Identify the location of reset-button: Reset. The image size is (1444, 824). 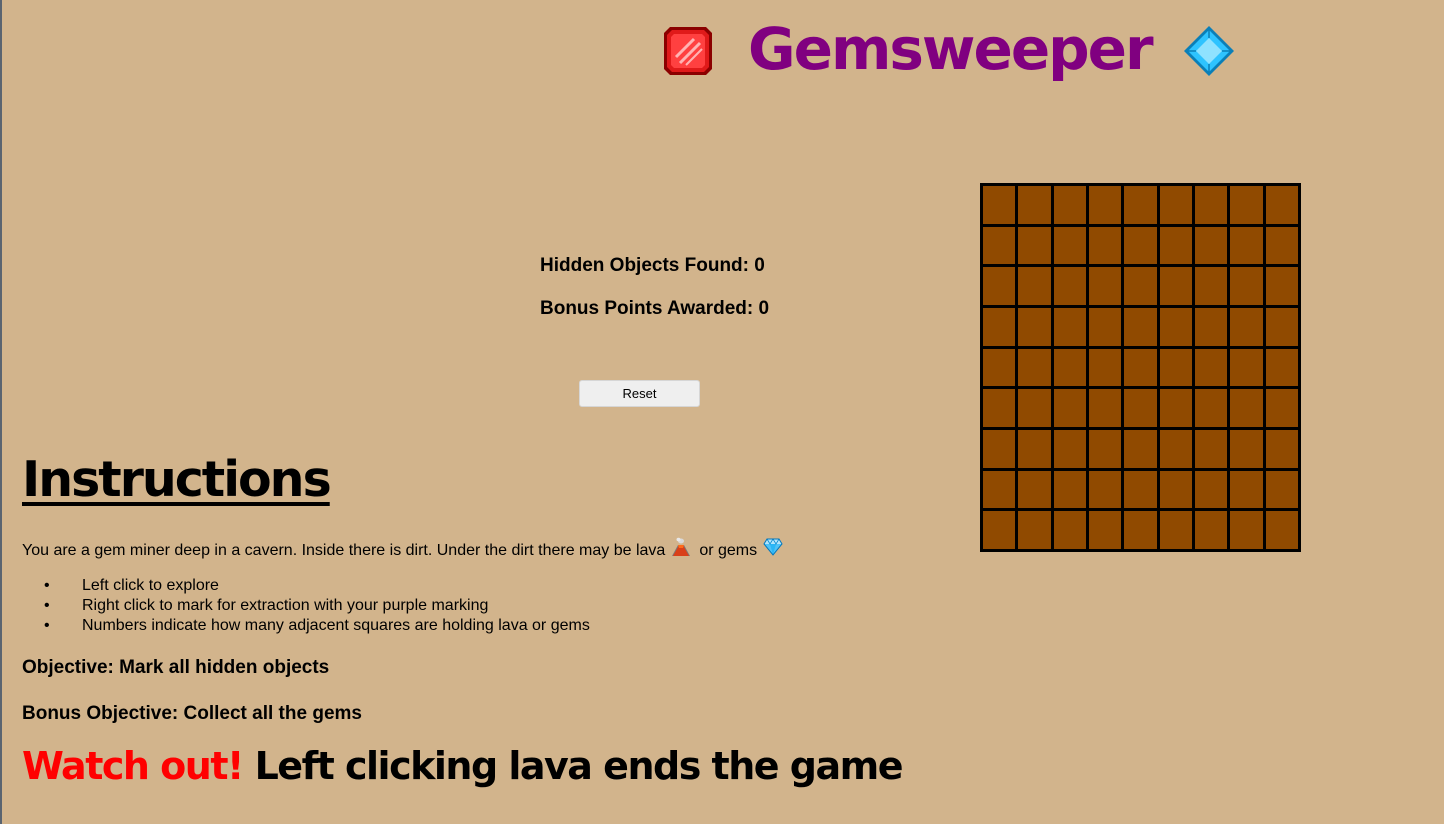
(639, 393).